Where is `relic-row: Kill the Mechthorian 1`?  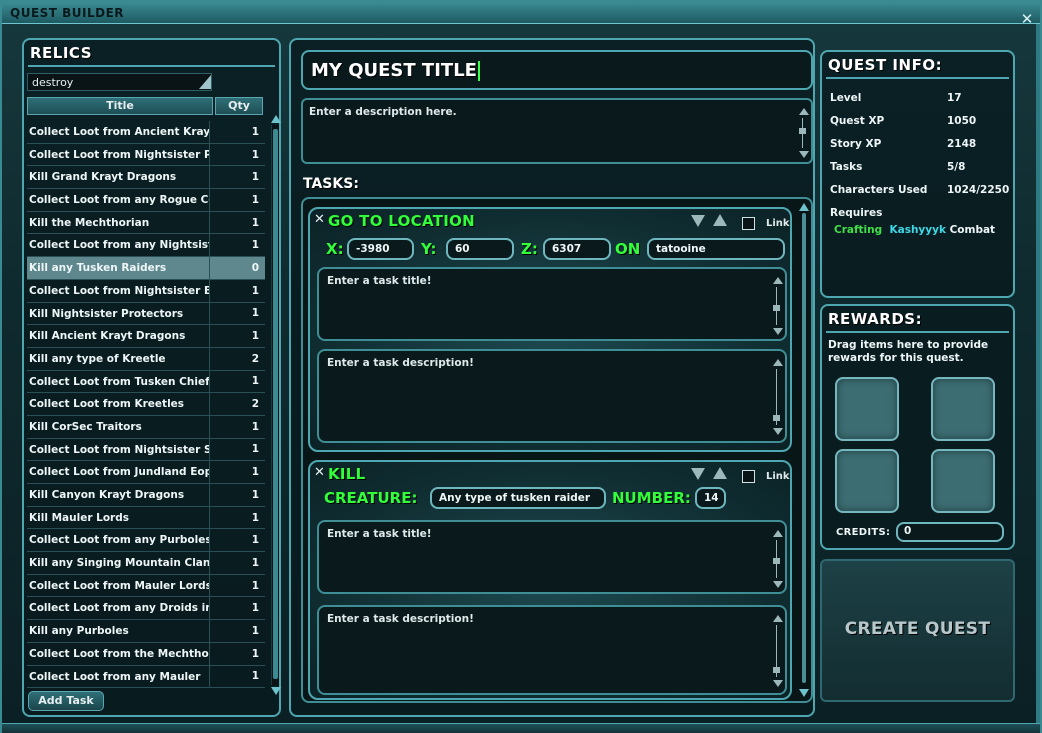 relic-row: Kill the Mechthorian 1 is located at coordinates (146, 223).